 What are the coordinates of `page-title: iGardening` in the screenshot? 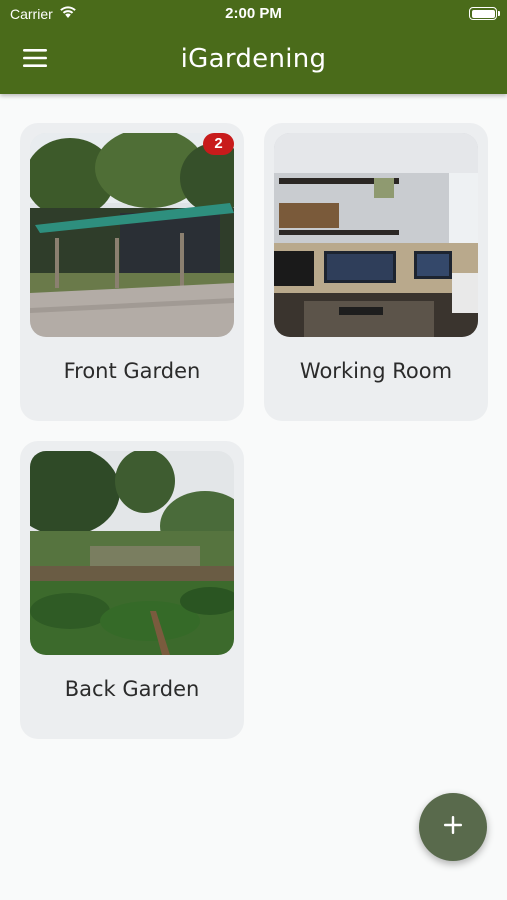 It's located at (253, 59).